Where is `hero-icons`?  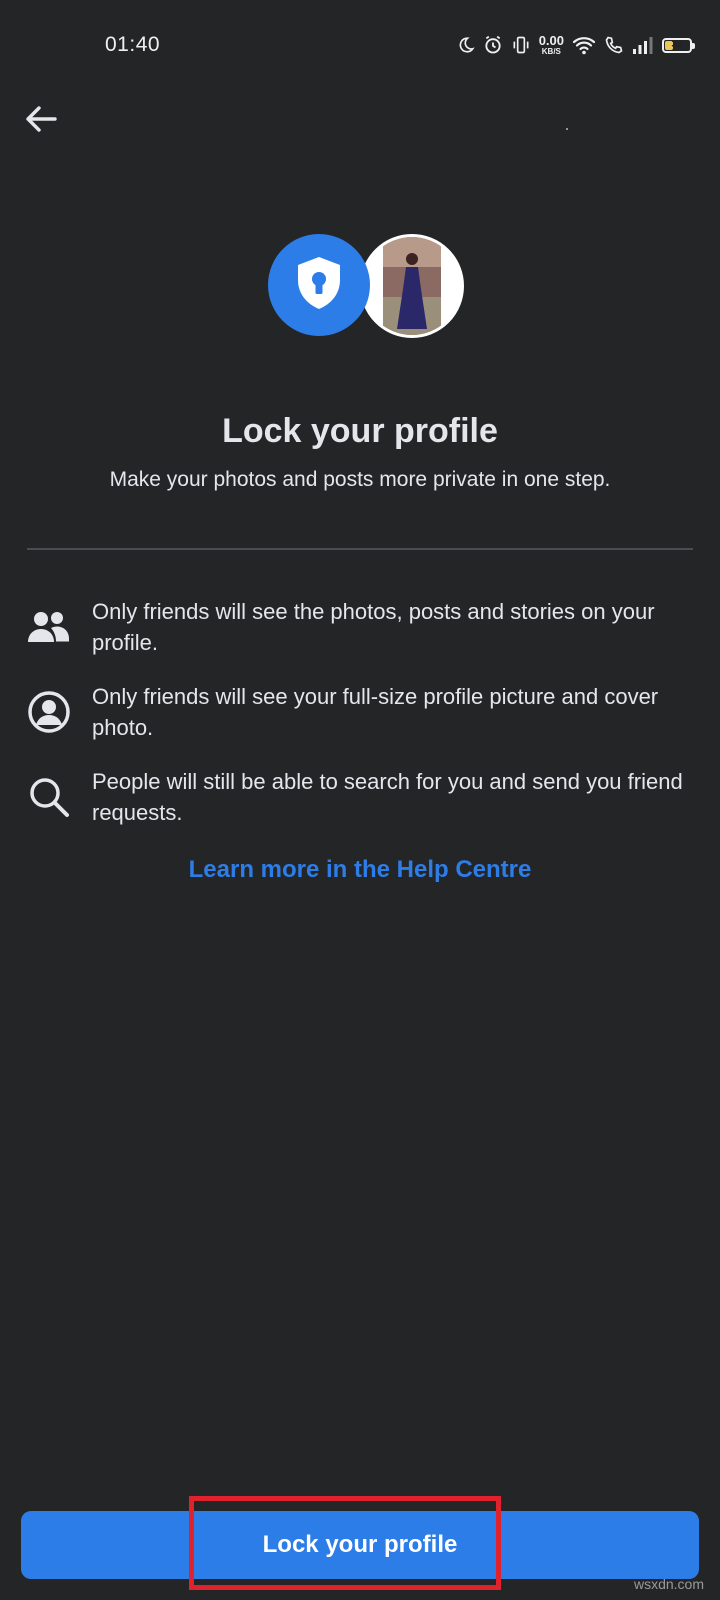 hero-icons is located at coordinates (366, 286).